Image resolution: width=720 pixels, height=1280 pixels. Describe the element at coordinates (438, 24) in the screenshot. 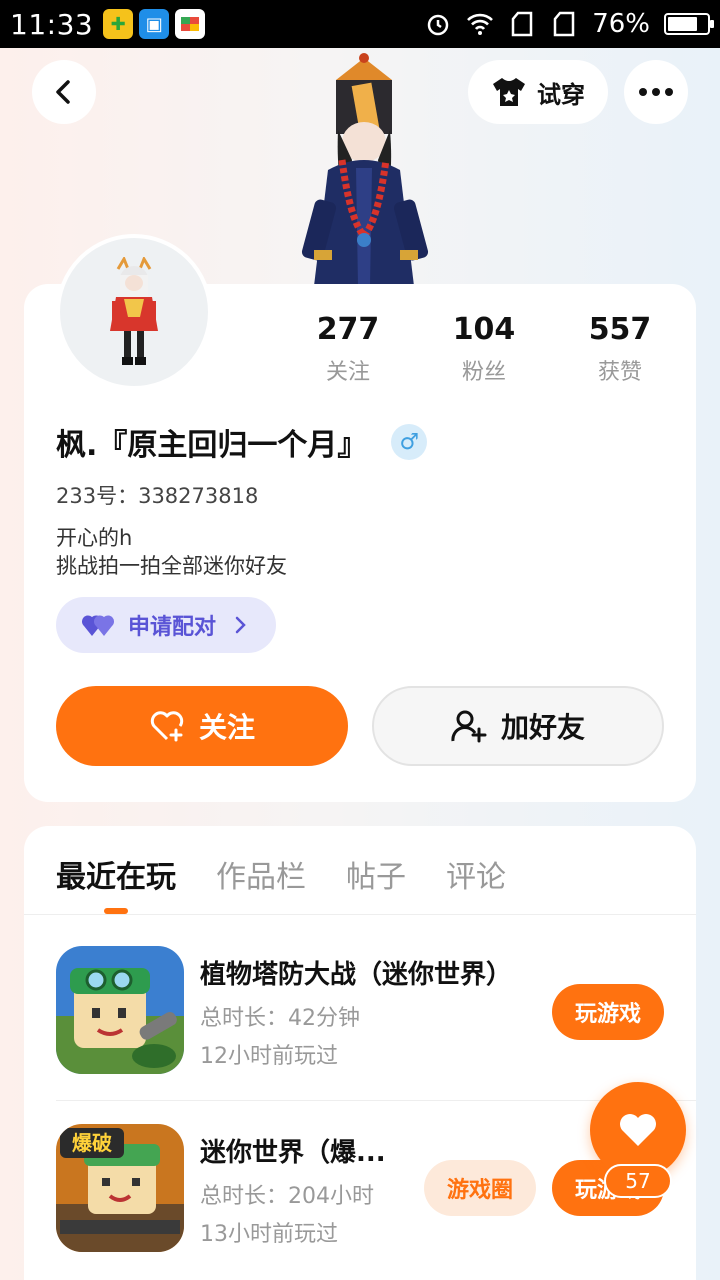

I see `alarm-icon` at that location.